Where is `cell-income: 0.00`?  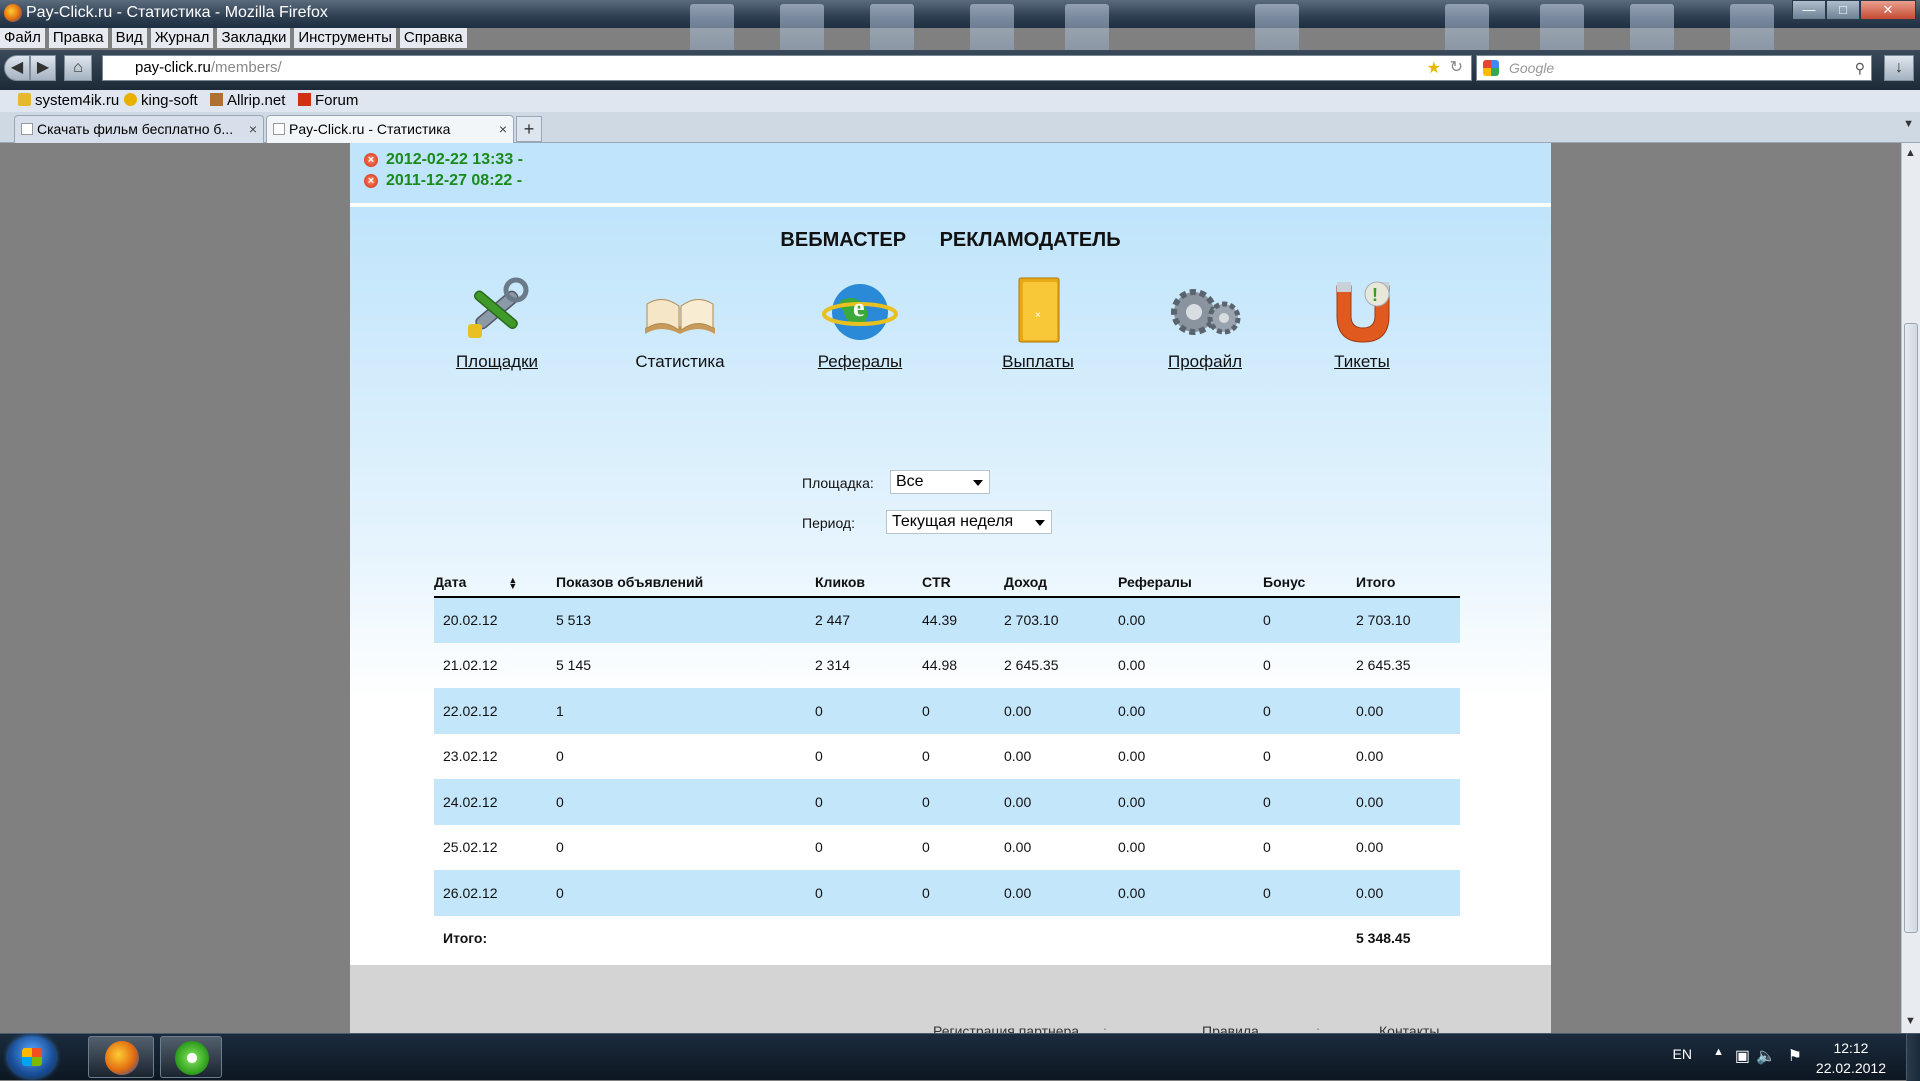 cell-income: 0.00 is located at coordinates (1018, 847).